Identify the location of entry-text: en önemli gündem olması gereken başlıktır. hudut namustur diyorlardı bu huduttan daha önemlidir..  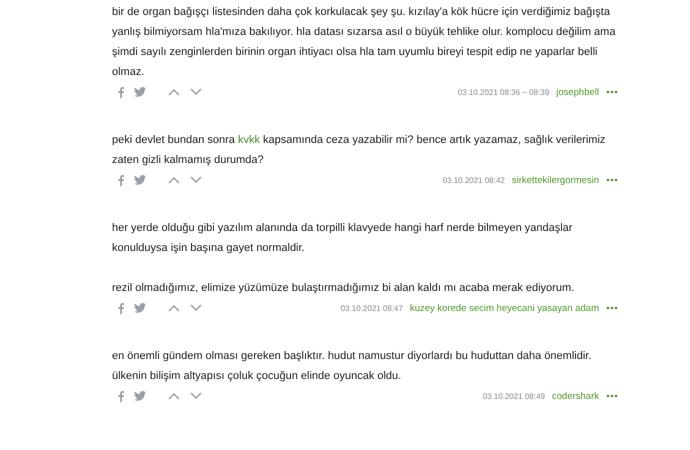
(352, 356).